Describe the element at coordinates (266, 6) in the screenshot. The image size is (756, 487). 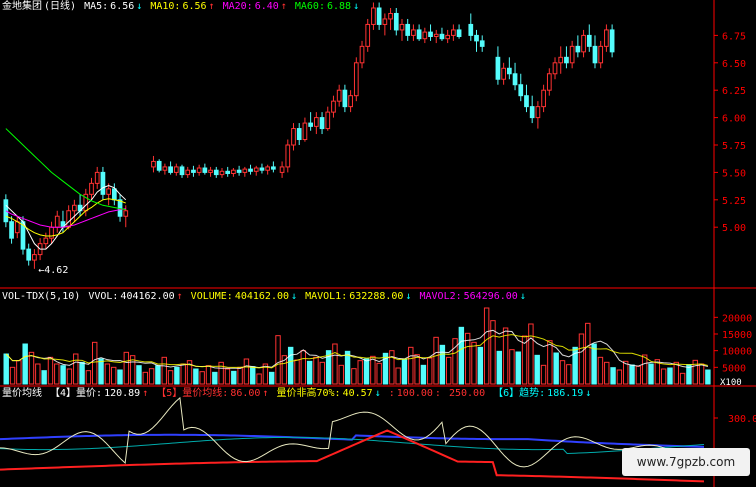
I see `ma20-value: 6.40` at that location.